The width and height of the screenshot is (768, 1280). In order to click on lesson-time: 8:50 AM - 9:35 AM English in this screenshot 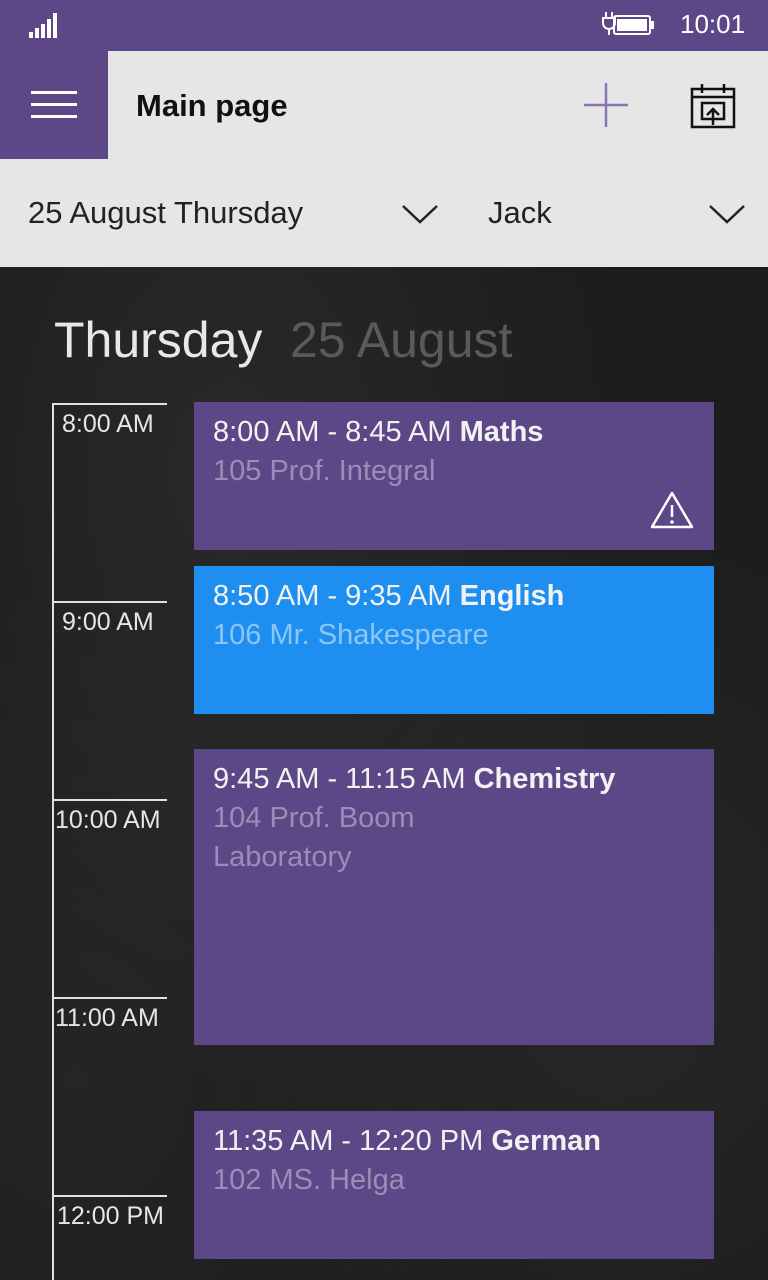, I will do `click(389, 596)`.